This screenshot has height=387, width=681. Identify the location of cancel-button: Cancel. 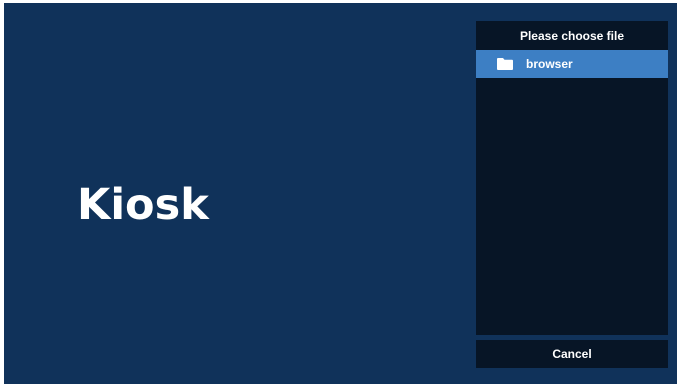
(572, 354).